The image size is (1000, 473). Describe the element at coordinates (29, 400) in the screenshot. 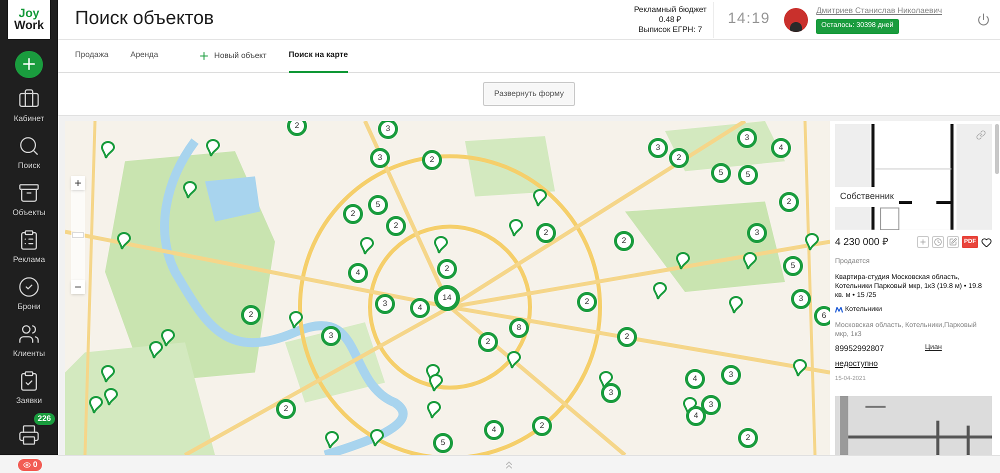

I see `sidebar-item-label: Заявки` at that location.